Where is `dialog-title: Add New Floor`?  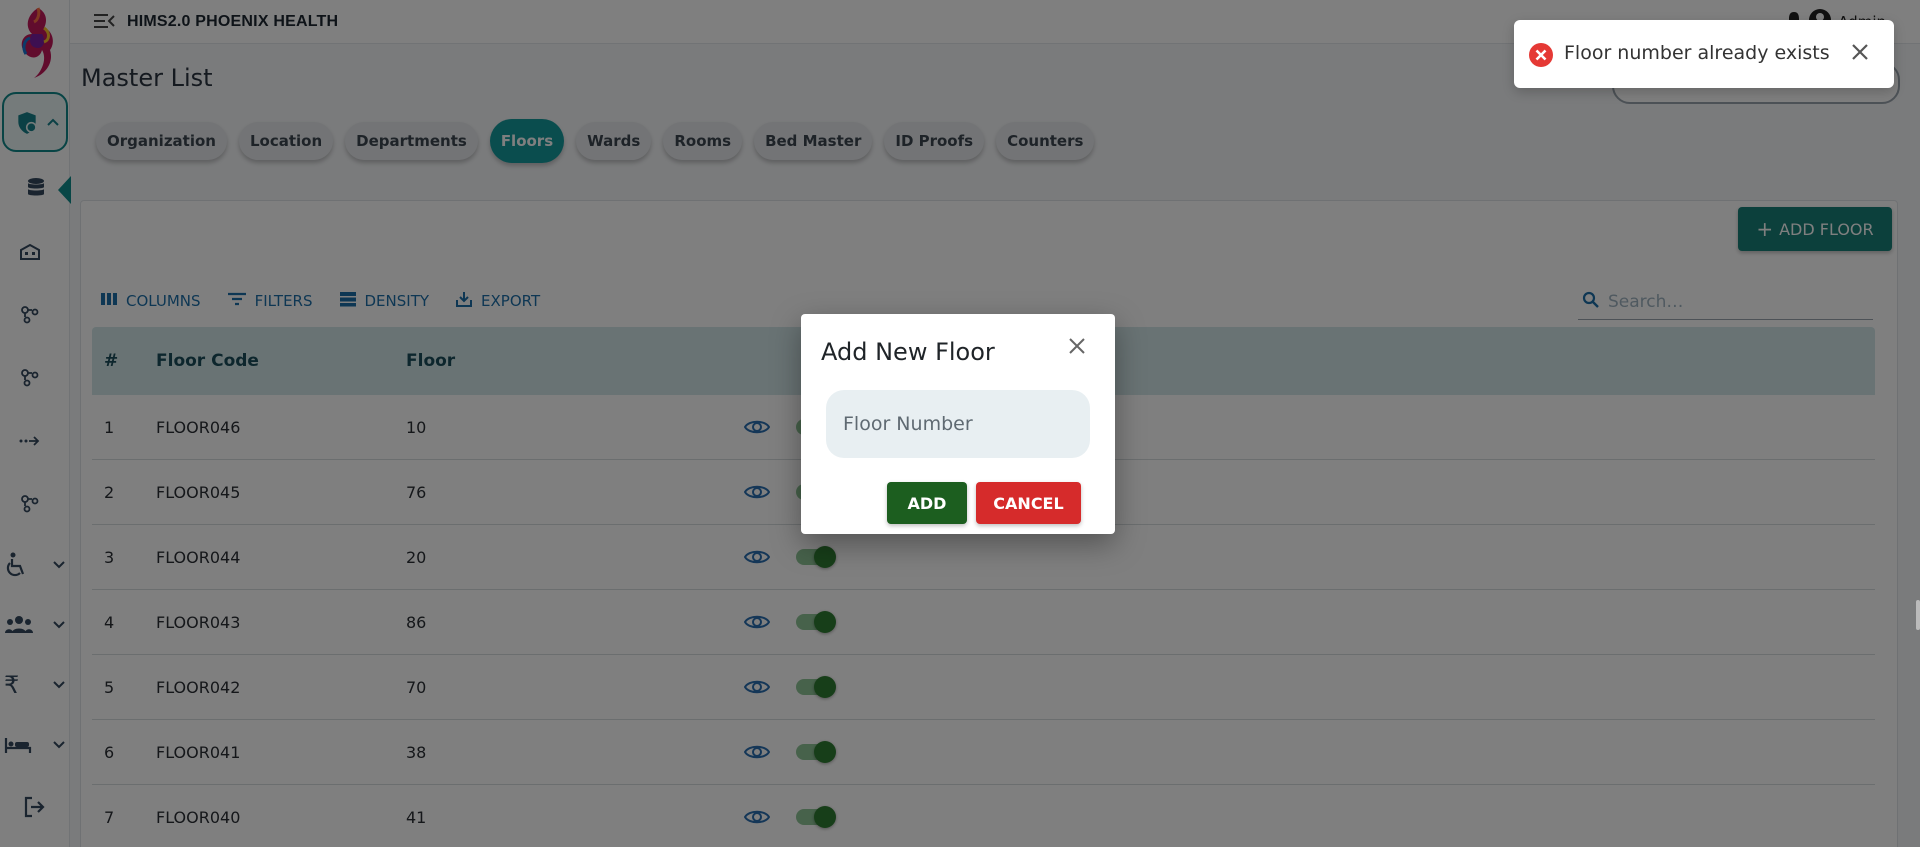 dialog-title: Add New Floor is located at coordinates (908, 352).